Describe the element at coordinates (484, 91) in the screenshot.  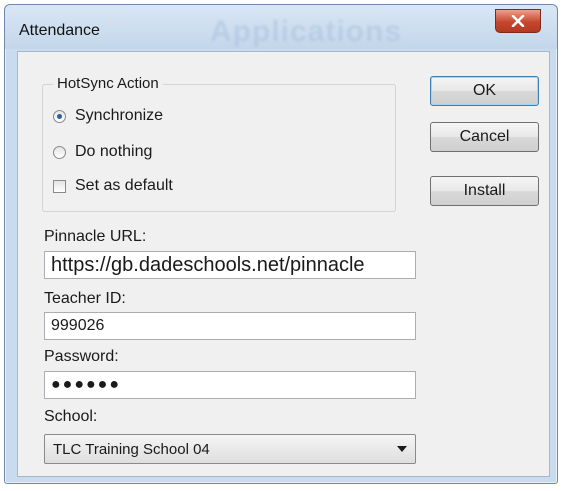
I see `ok-button: OK` at that location.